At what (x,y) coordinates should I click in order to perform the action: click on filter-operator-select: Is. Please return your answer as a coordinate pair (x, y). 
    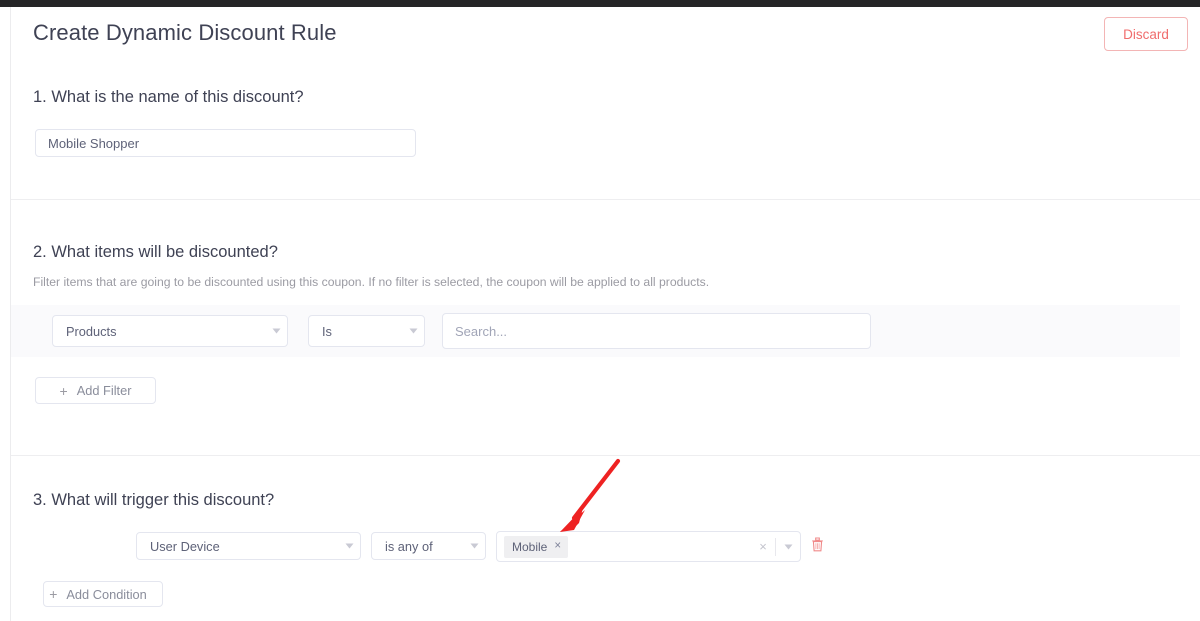
    Looking at the image, I should click on (366, 331).